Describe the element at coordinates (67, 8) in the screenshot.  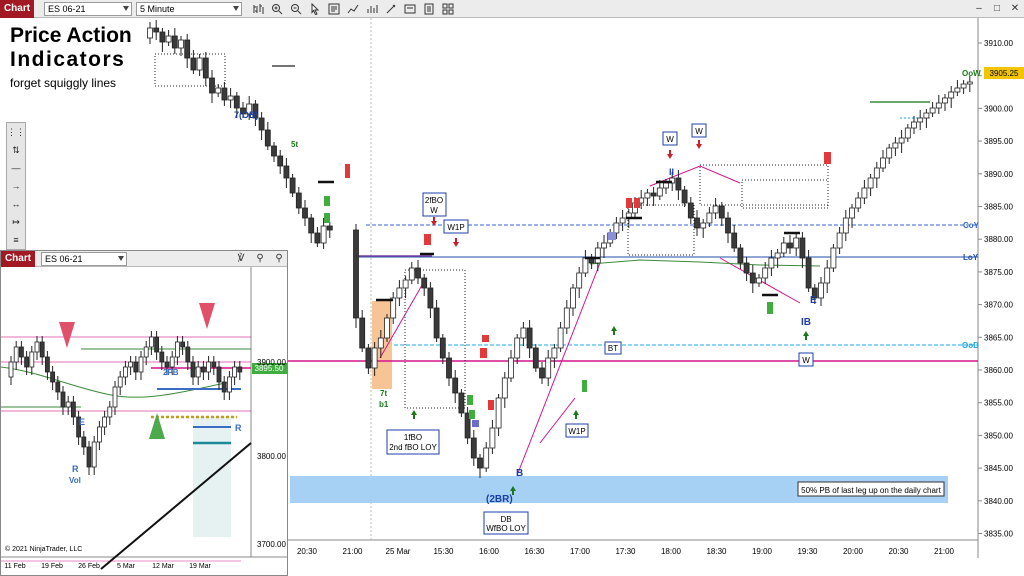
I see `instrument-value: ES 06-21` at that location.